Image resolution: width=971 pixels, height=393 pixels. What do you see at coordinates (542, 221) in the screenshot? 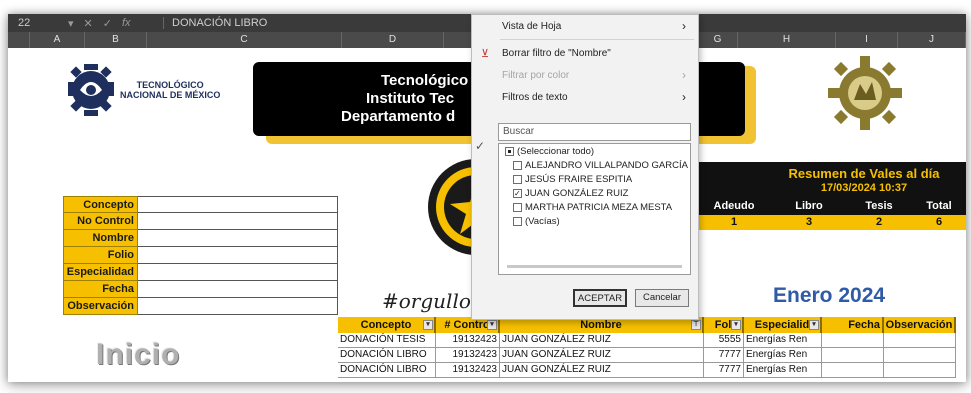
I see `list-item-label: (Vacías)` at bounding box center [542, 221].